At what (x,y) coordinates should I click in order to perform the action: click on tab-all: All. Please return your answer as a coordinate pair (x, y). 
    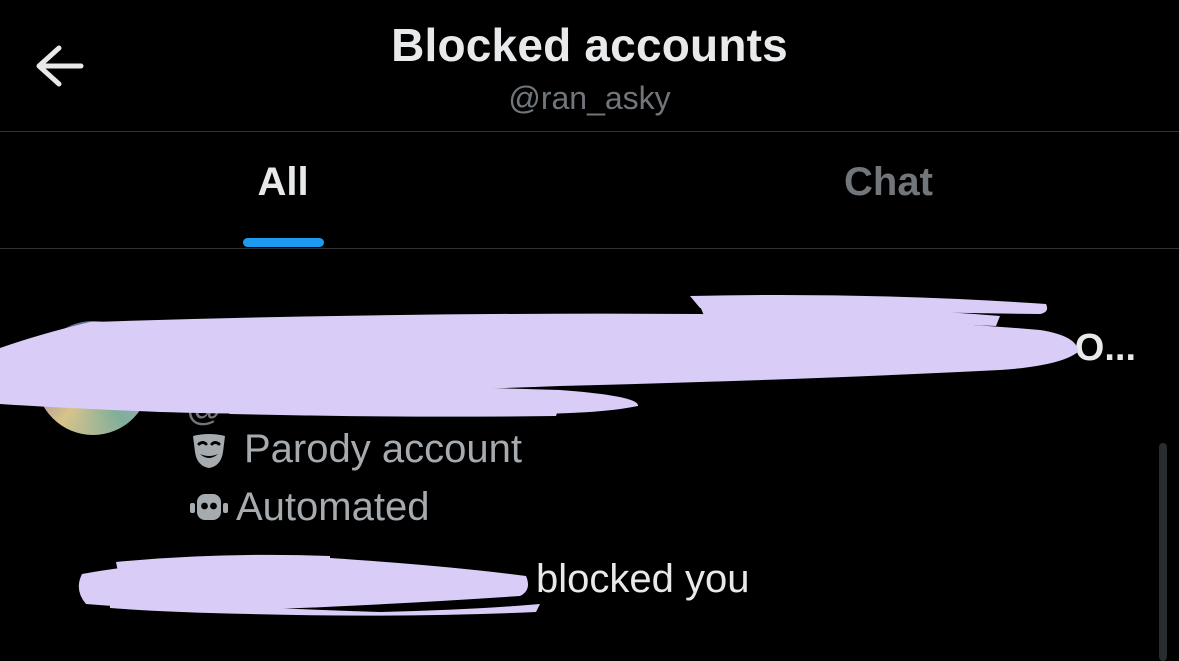
    Looking at the image, I should click on (283, 190).